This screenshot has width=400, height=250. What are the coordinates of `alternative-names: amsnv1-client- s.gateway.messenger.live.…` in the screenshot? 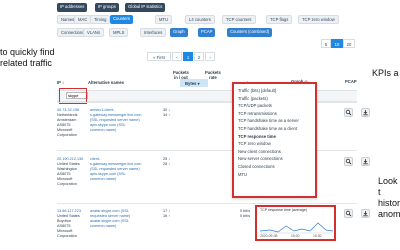 It's located at (115, 120).